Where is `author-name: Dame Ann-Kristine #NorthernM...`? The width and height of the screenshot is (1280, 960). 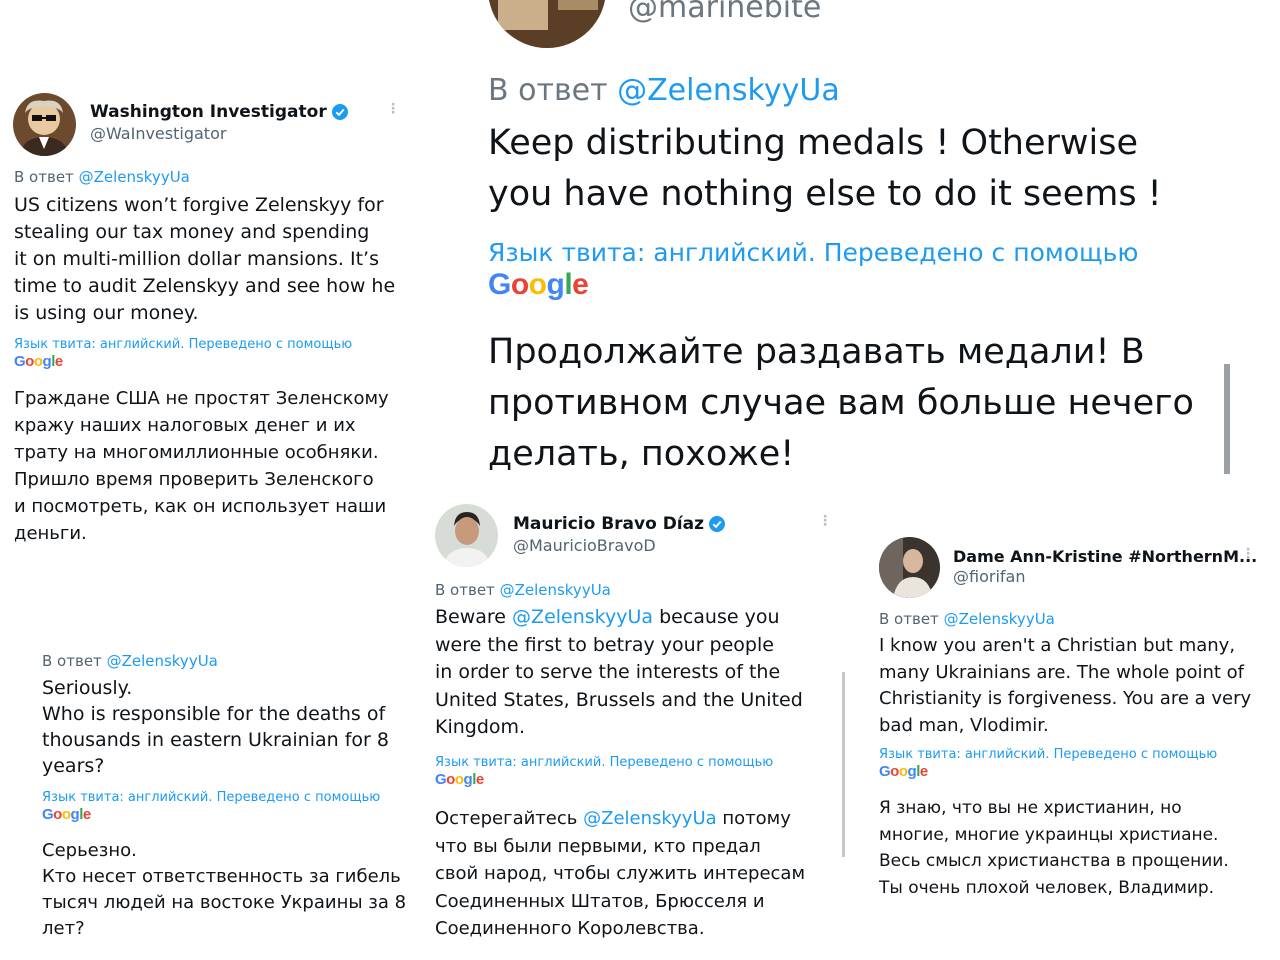
author-name: Dame Ann-Kristine #NorthernM... is located at coordinates (1105, 556).